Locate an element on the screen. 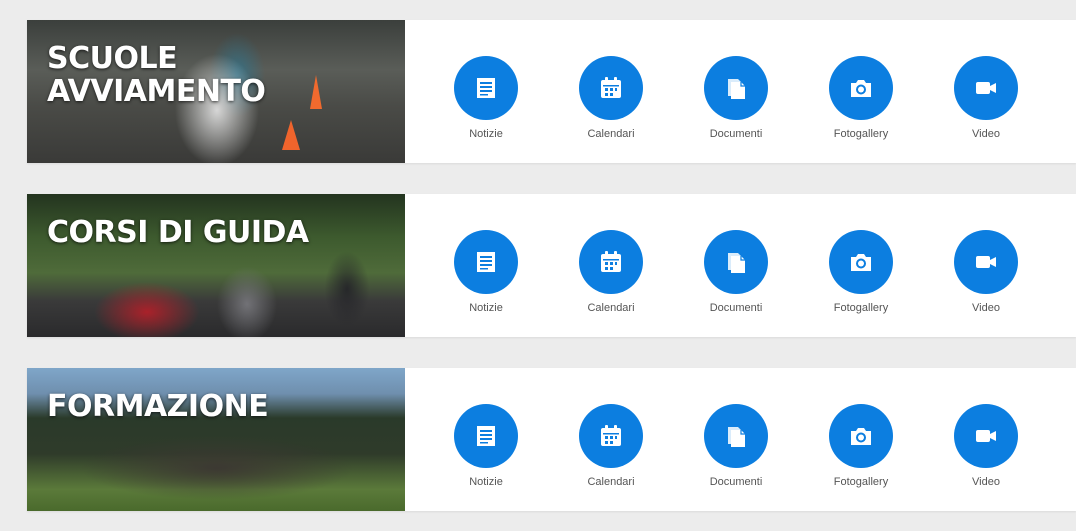  section-banner: FORMAZIONE is located at coordinates (216, 439).